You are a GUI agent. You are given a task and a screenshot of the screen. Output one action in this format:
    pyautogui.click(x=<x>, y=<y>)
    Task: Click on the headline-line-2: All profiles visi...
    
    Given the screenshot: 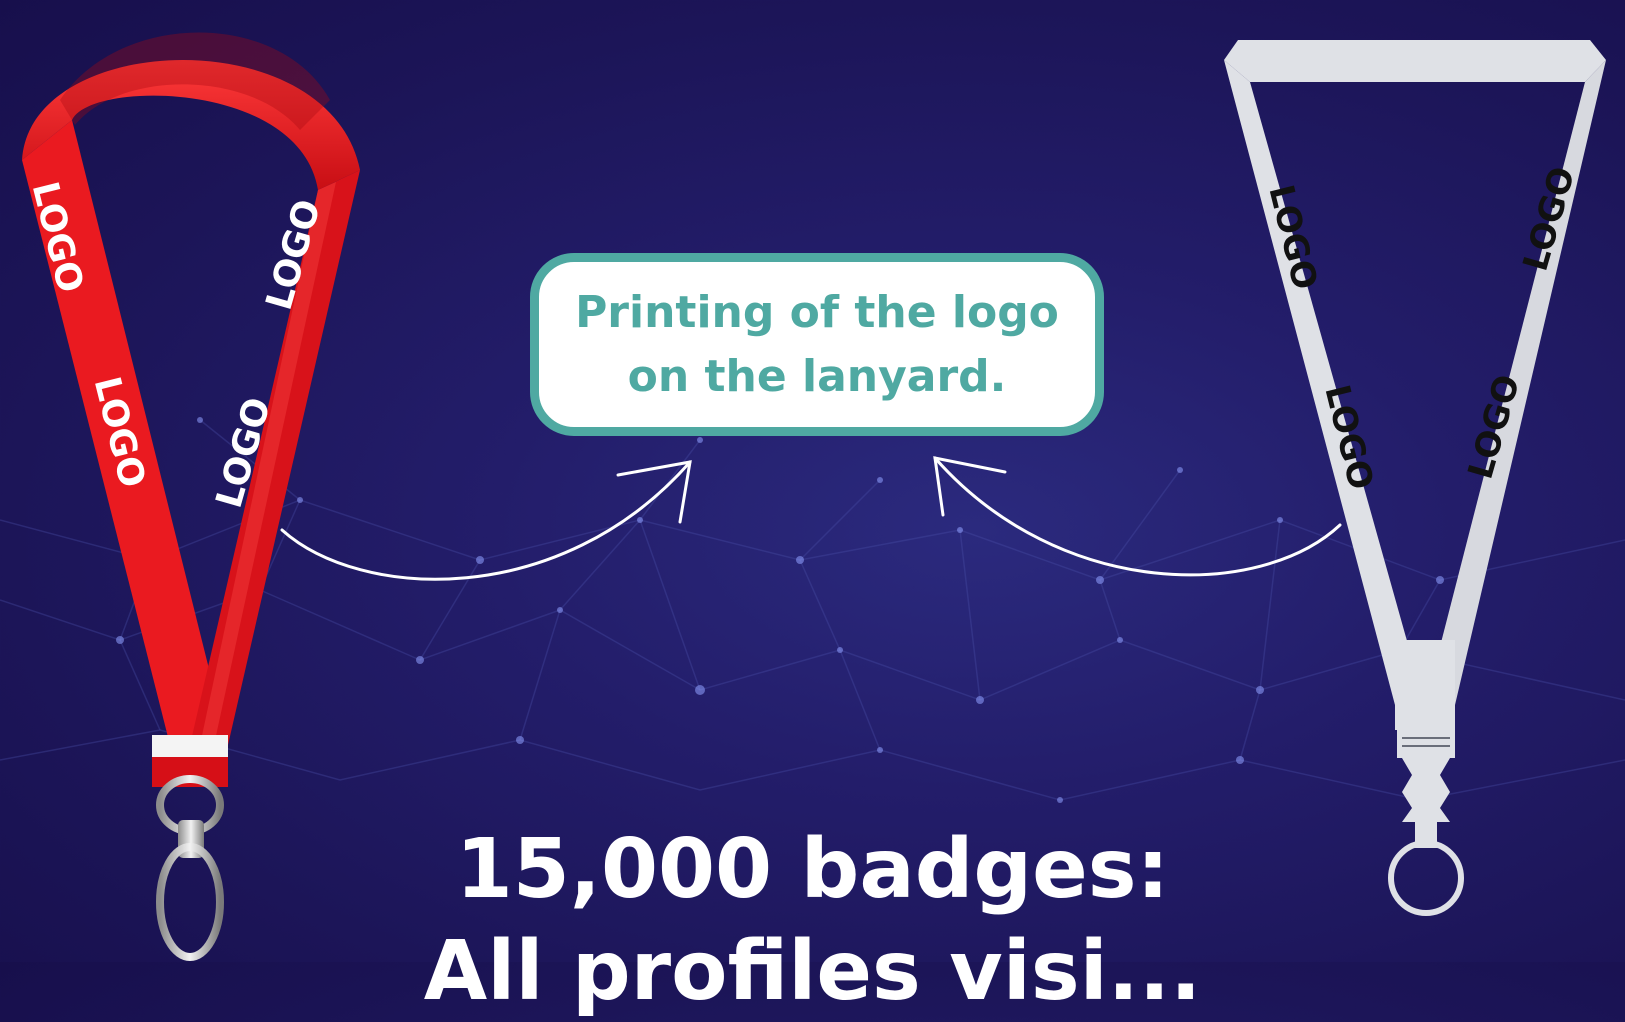 What is the action you would take?
    pyautogui.click(x=812, y=971)
    